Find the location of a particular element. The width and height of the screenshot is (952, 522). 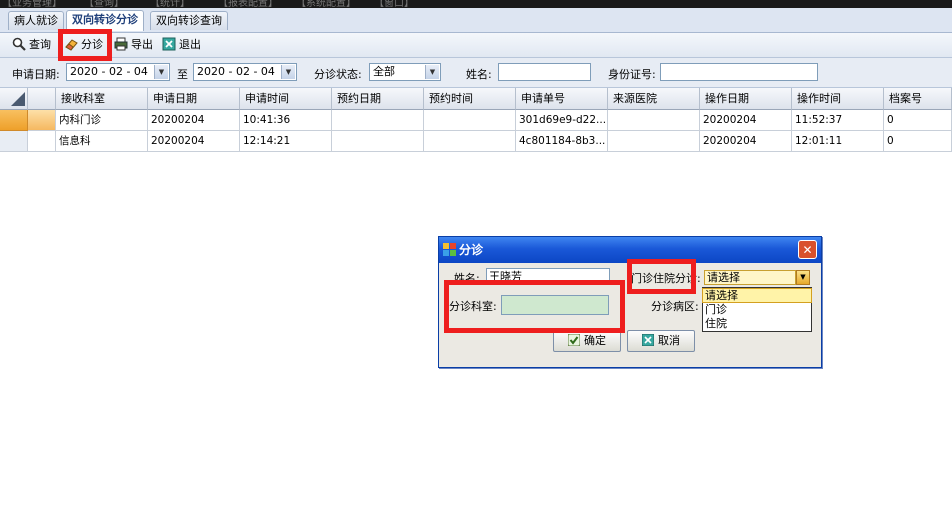

tab-patient-visit: 病人就诊 is located at coordinates (36, 20).